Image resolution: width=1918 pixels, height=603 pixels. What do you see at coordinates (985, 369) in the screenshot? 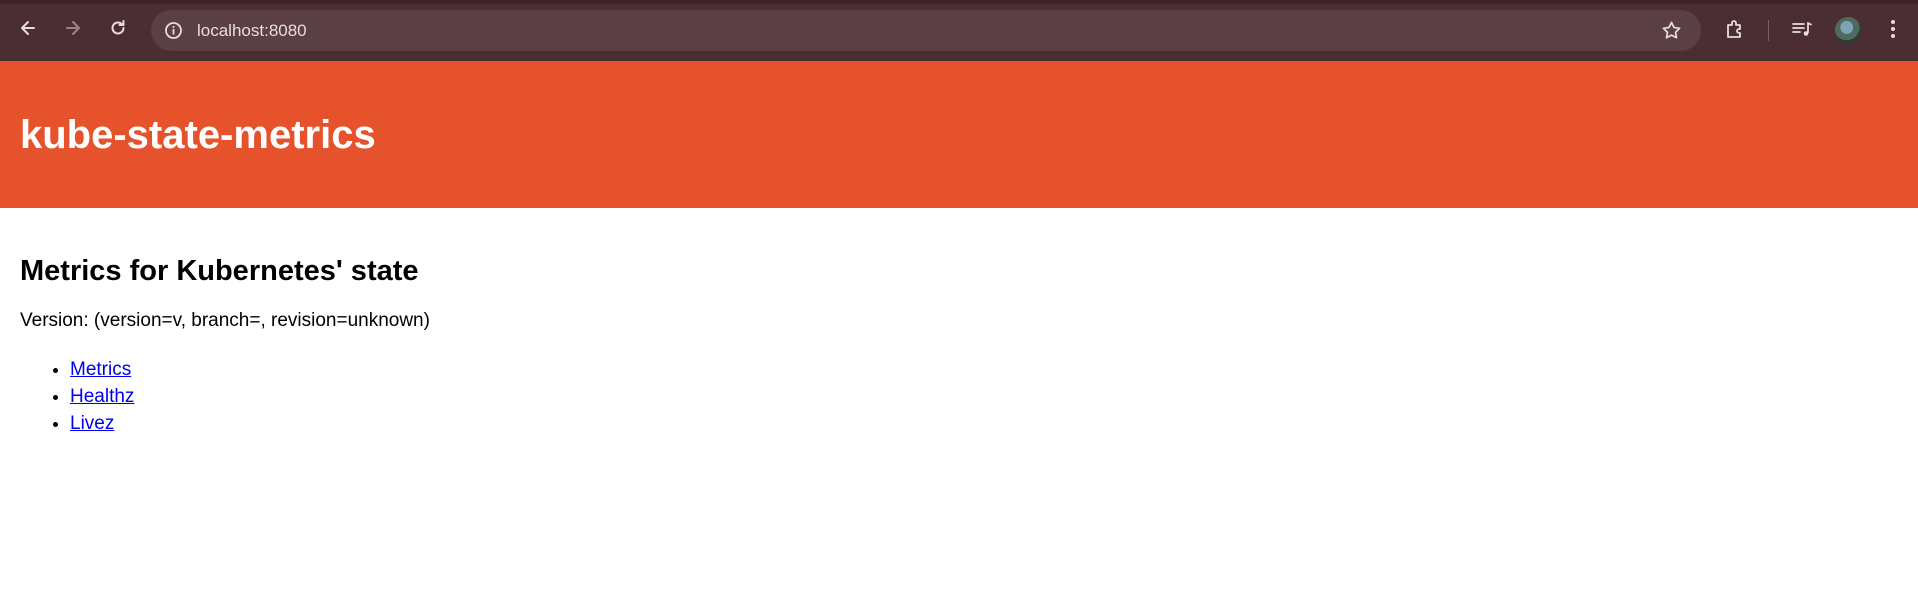
I see `list-item: Metrics` at bounding box center [985, 369].